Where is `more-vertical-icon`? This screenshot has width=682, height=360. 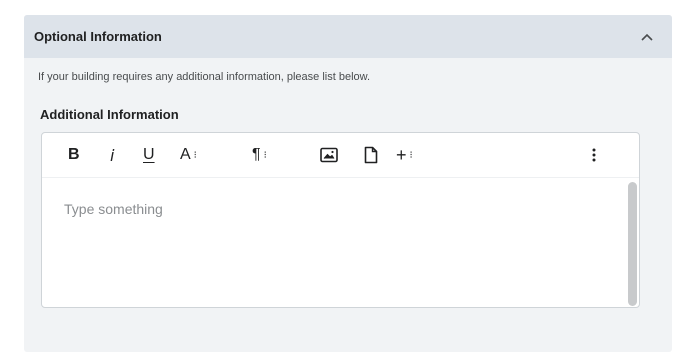 more-vertical-icon is located at coordinates (594, 155).